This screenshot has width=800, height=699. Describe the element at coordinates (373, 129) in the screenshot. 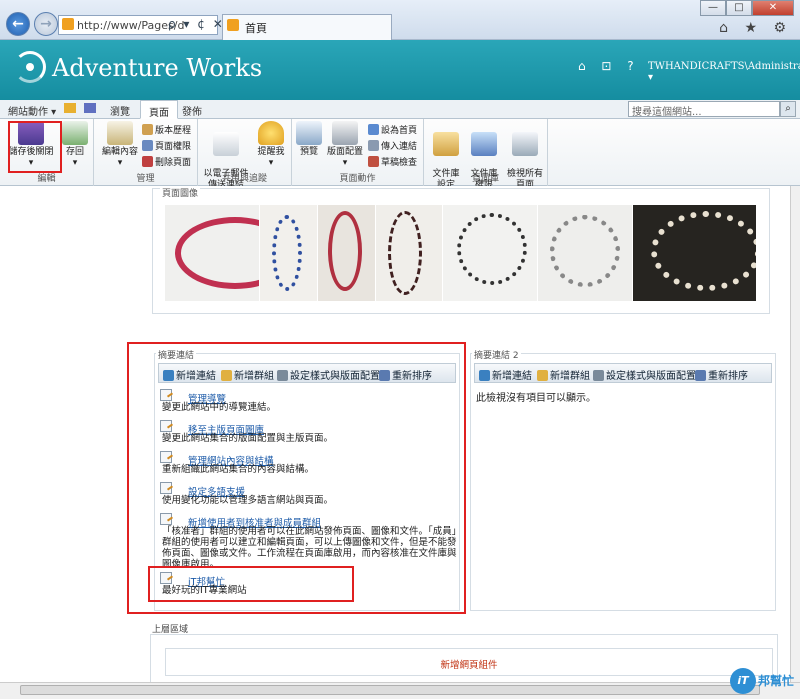

I see `home-icon` at that location.